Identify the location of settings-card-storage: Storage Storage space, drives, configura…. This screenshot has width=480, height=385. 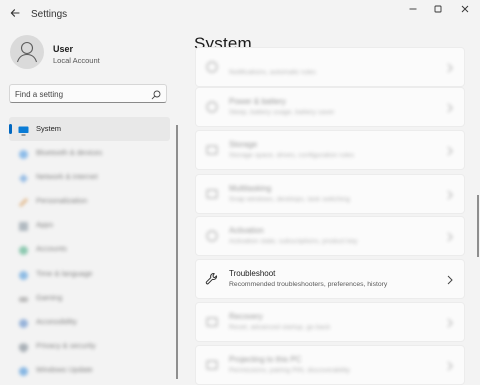
(330, 150).